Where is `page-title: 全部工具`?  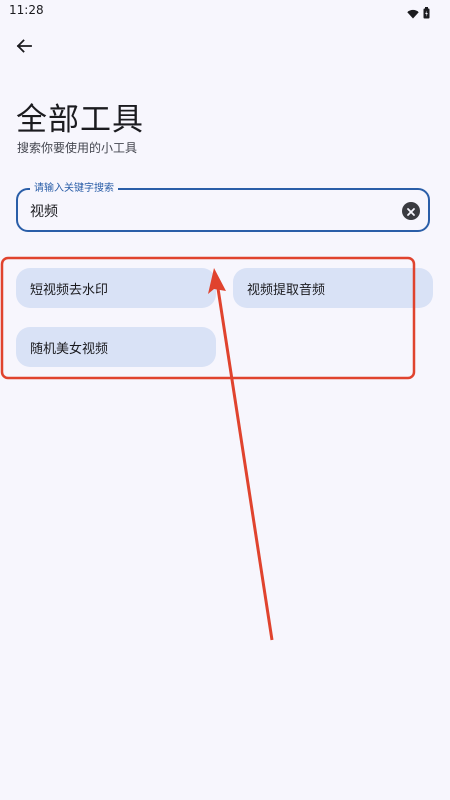
page-title: 全部工具 is located at coordinates (80, 120).